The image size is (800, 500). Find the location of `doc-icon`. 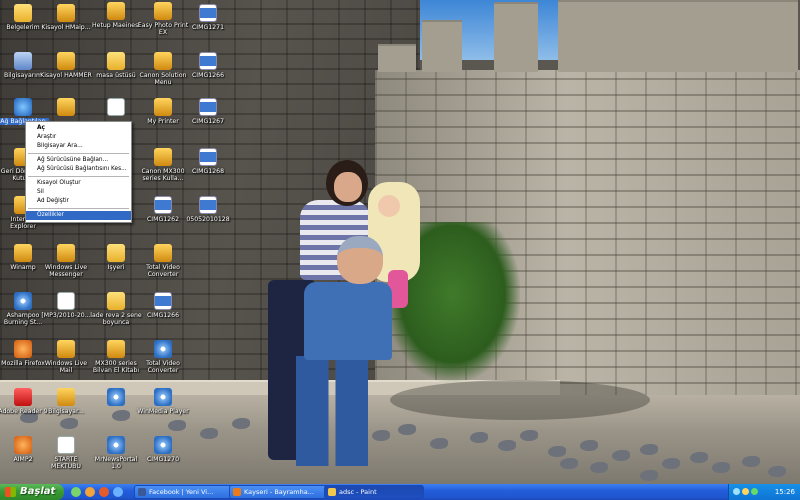

doc-icon is located at coordinates (116, 107).